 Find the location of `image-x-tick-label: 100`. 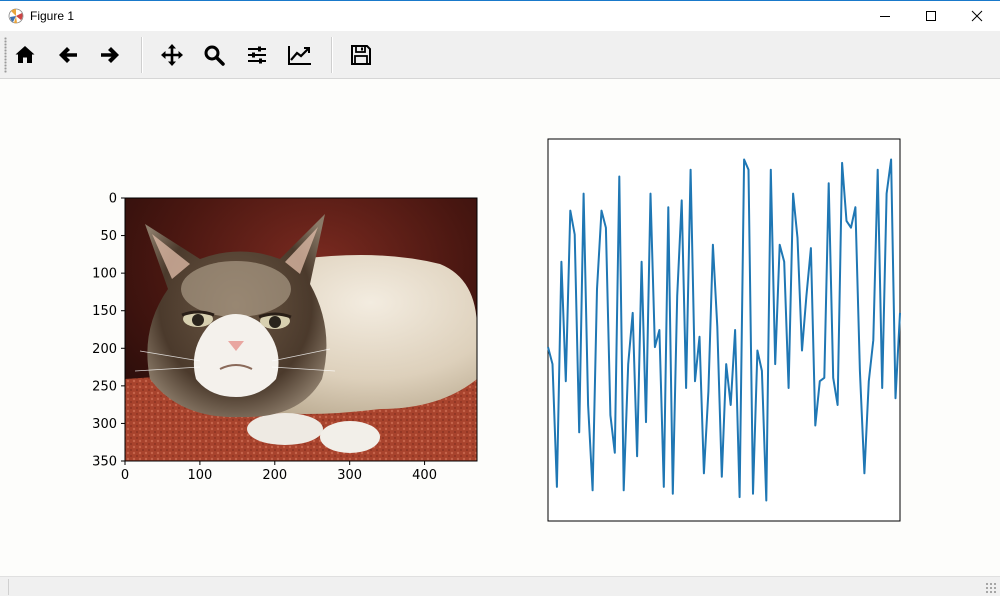

image-x-tick-label: 100 is located at coordinates (199, 475).